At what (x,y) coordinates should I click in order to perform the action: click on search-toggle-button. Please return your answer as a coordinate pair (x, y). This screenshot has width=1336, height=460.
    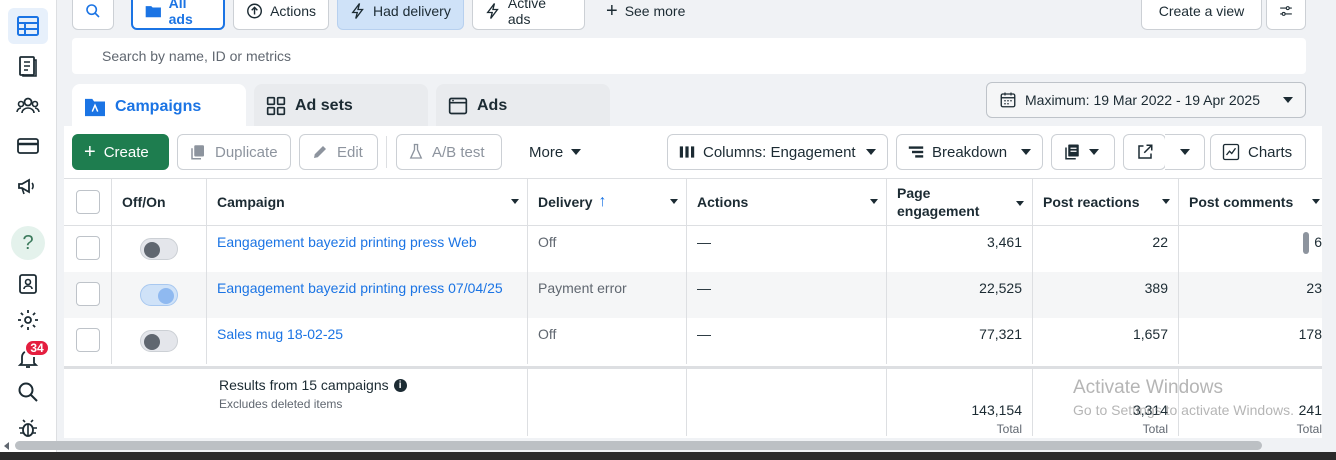
    Looking at the image, I should click on (93, 15).